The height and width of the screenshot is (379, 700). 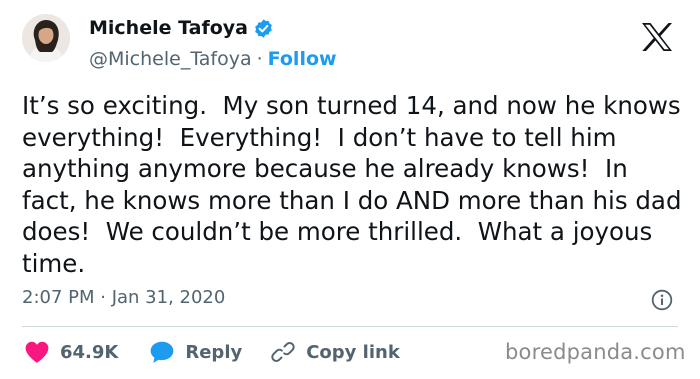 I want to click on link-icon, so click(x=283, y=352).